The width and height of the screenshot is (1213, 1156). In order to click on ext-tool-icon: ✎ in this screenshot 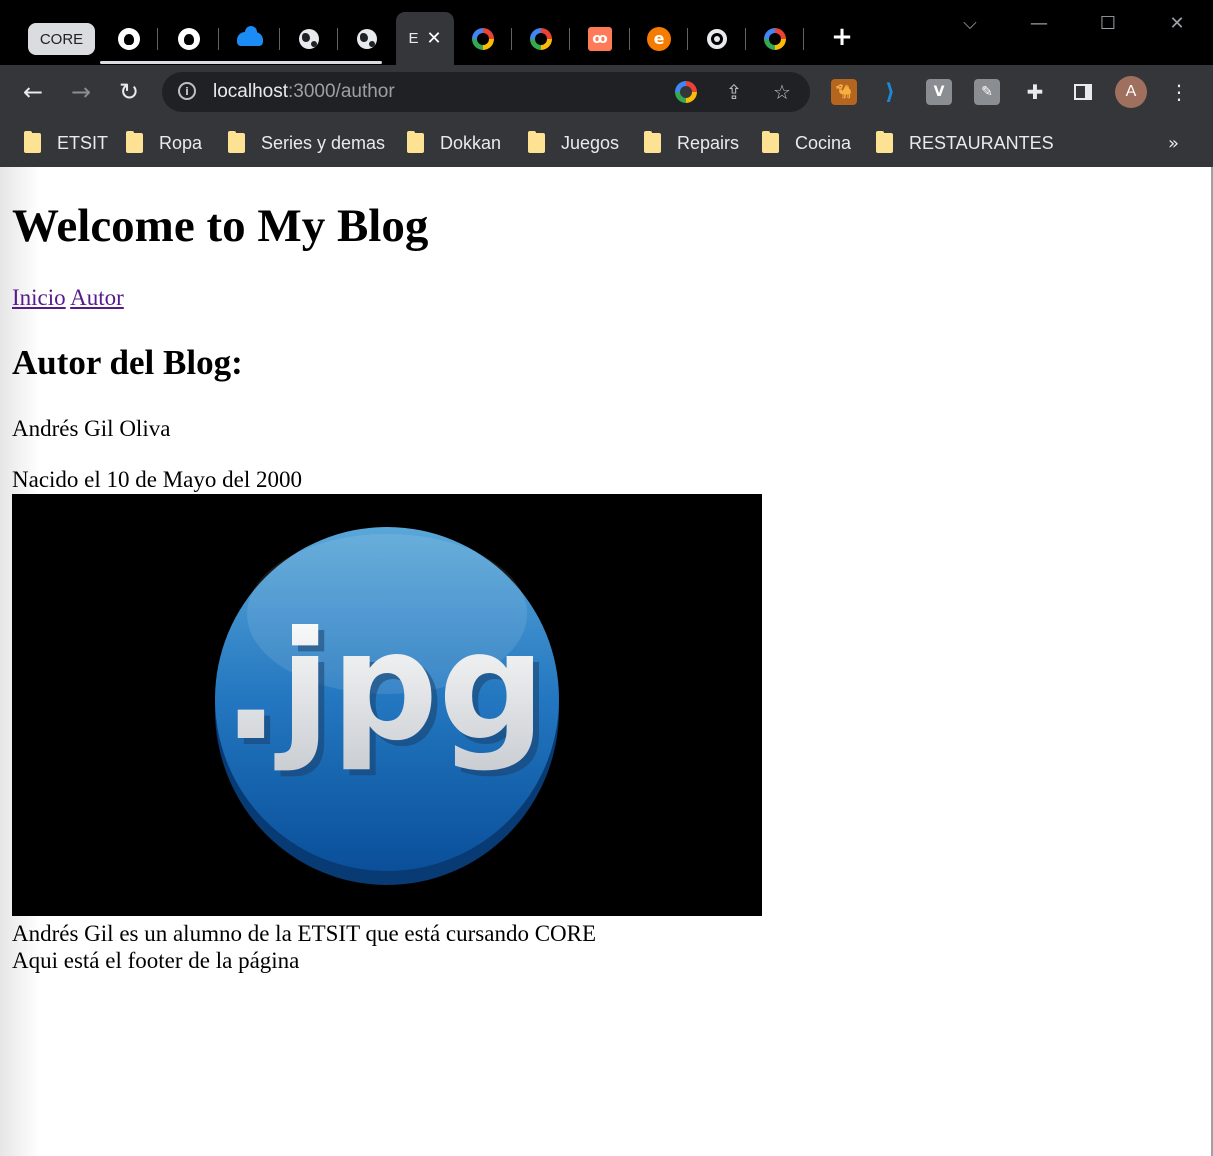, I will do `click(987, 92)`.